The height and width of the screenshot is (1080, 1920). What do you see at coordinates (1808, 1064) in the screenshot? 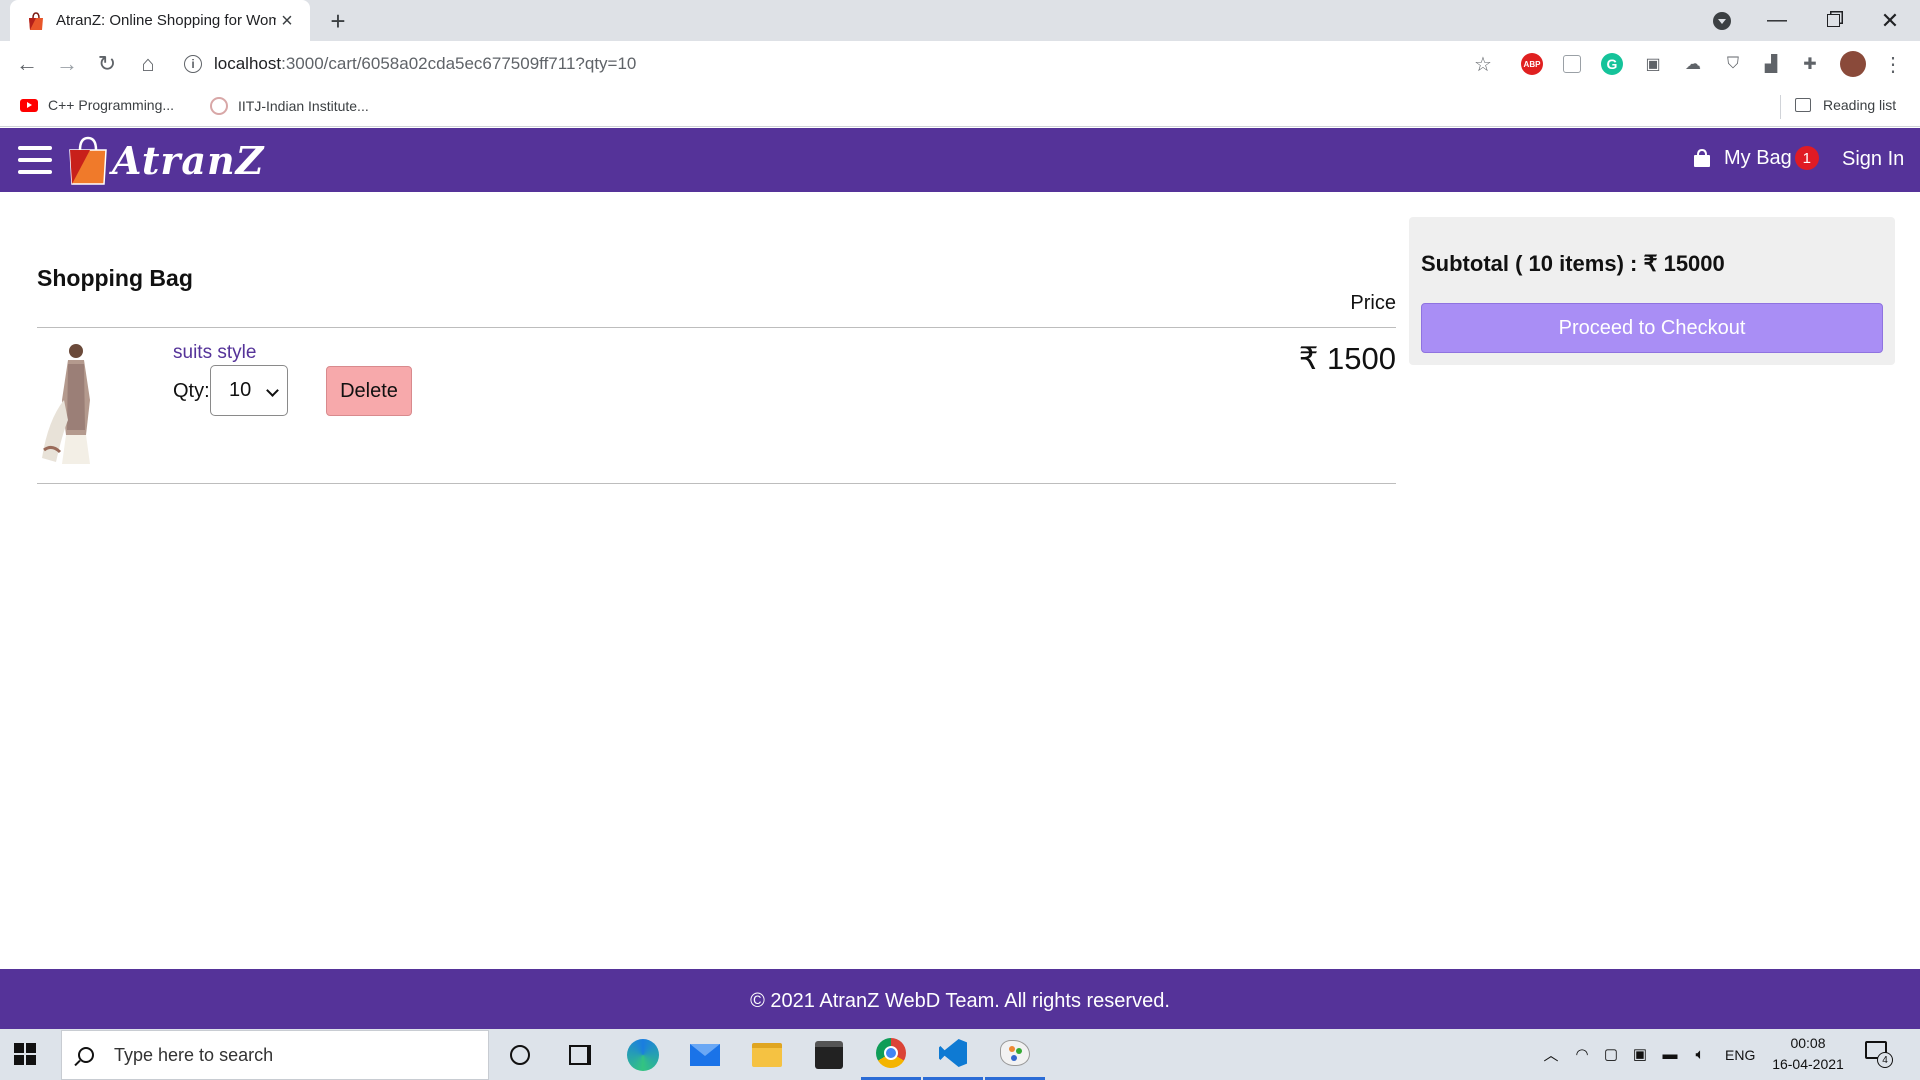
I see `clock-date: 16-04-2021` at bounding box center [1808, 1064].